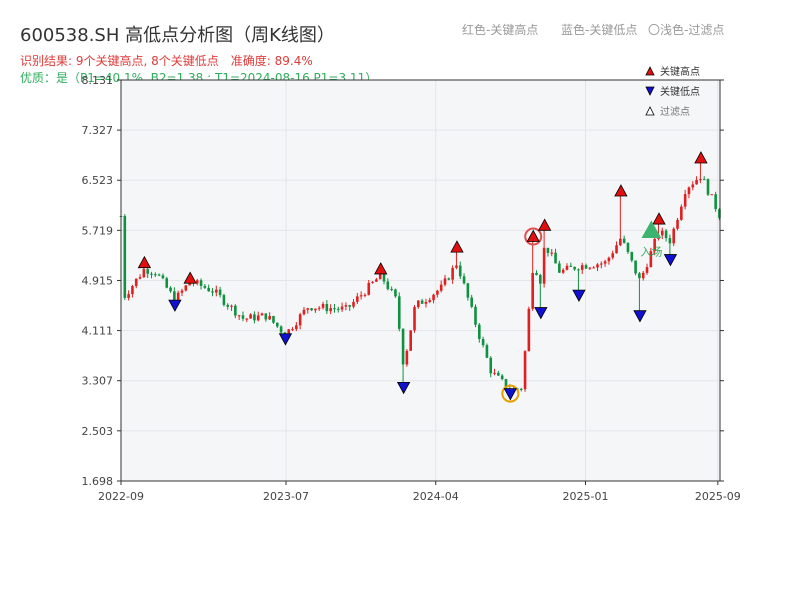  What do you see at coordinates (650, 71) in the screenshot?
I see `legend-high-icon` at bounding box center [650, 71].